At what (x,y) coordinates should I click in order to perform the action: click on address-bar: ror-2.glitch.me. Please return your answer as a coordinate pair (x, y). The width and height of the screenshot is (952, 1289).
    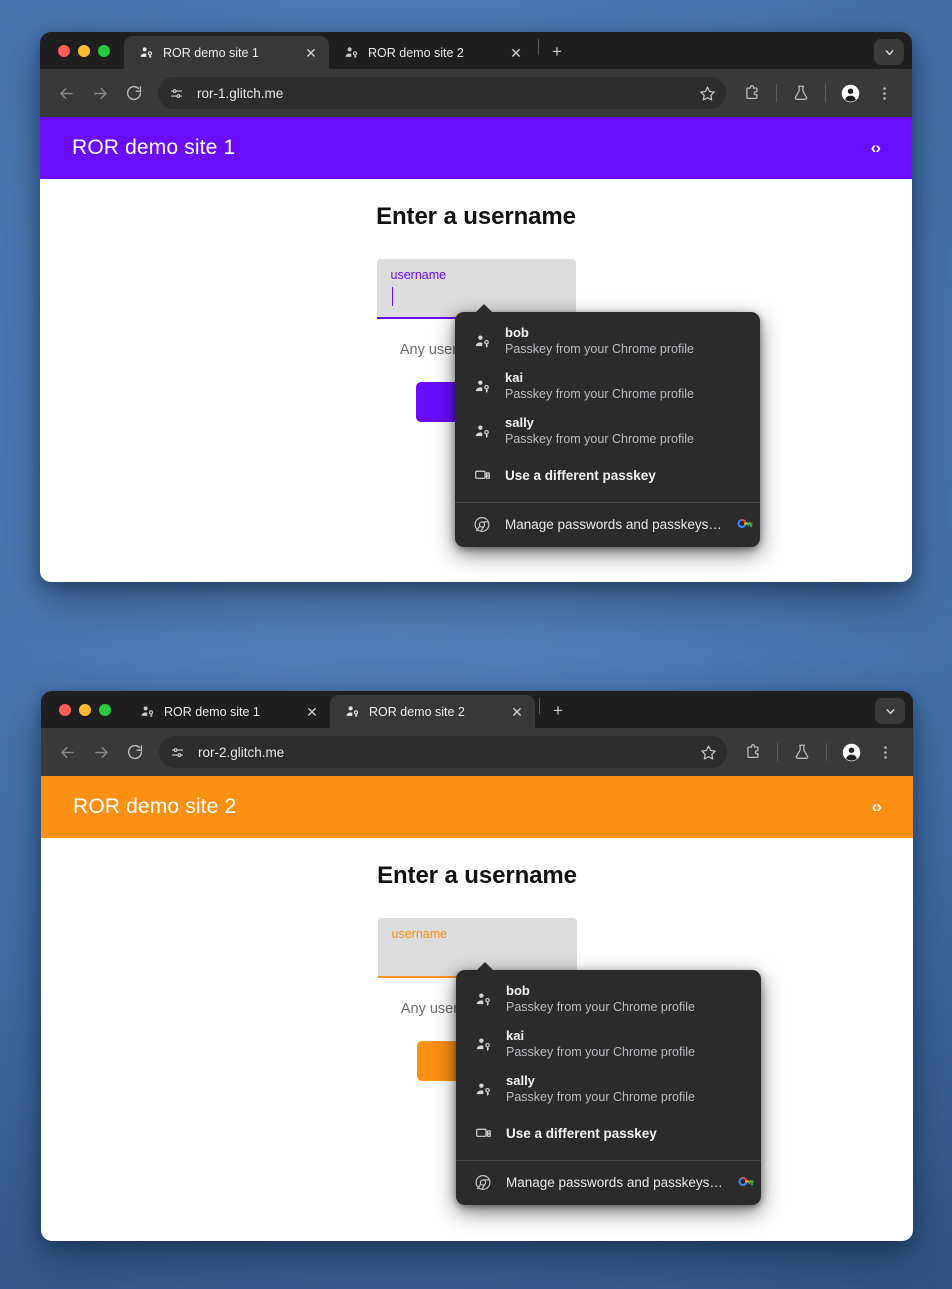
    Looking at the image, I should click on (443, 752).